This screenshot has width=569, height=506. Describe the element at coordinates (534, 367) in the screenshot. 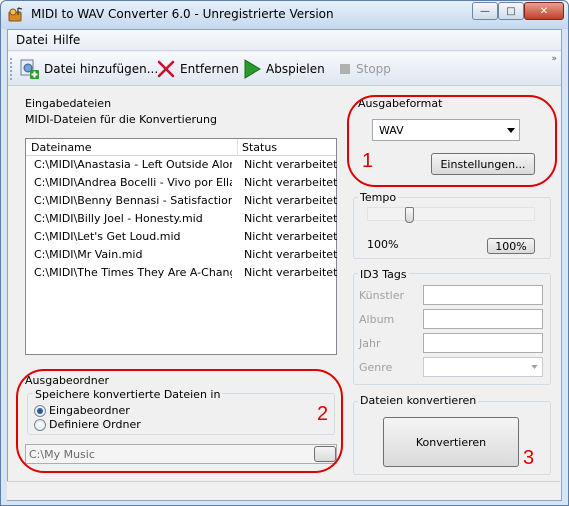

I see `chevron-down-icon` at that location.